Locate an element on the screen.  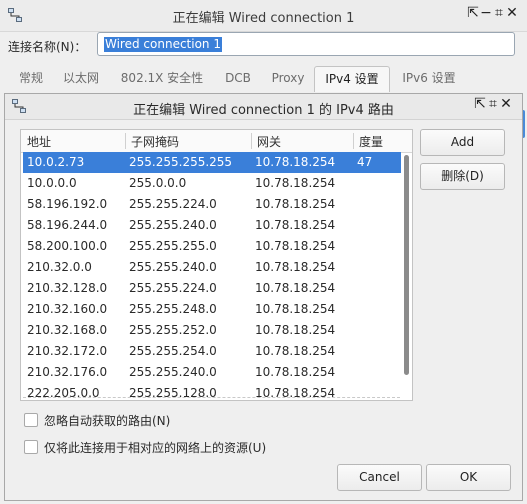
column-header-metric: 度量 is located at coordinates (371, 141).